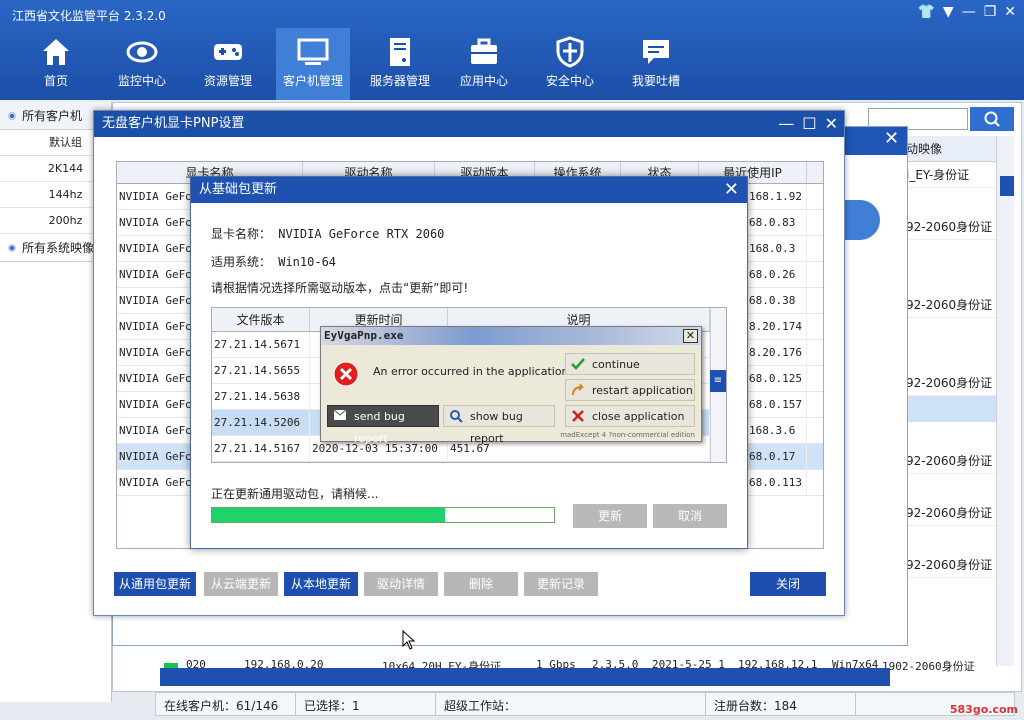 The width and height of the screenshot is (1024, 720). I want to click on driver-detail-button: 驱动详情, so click(401, 584).